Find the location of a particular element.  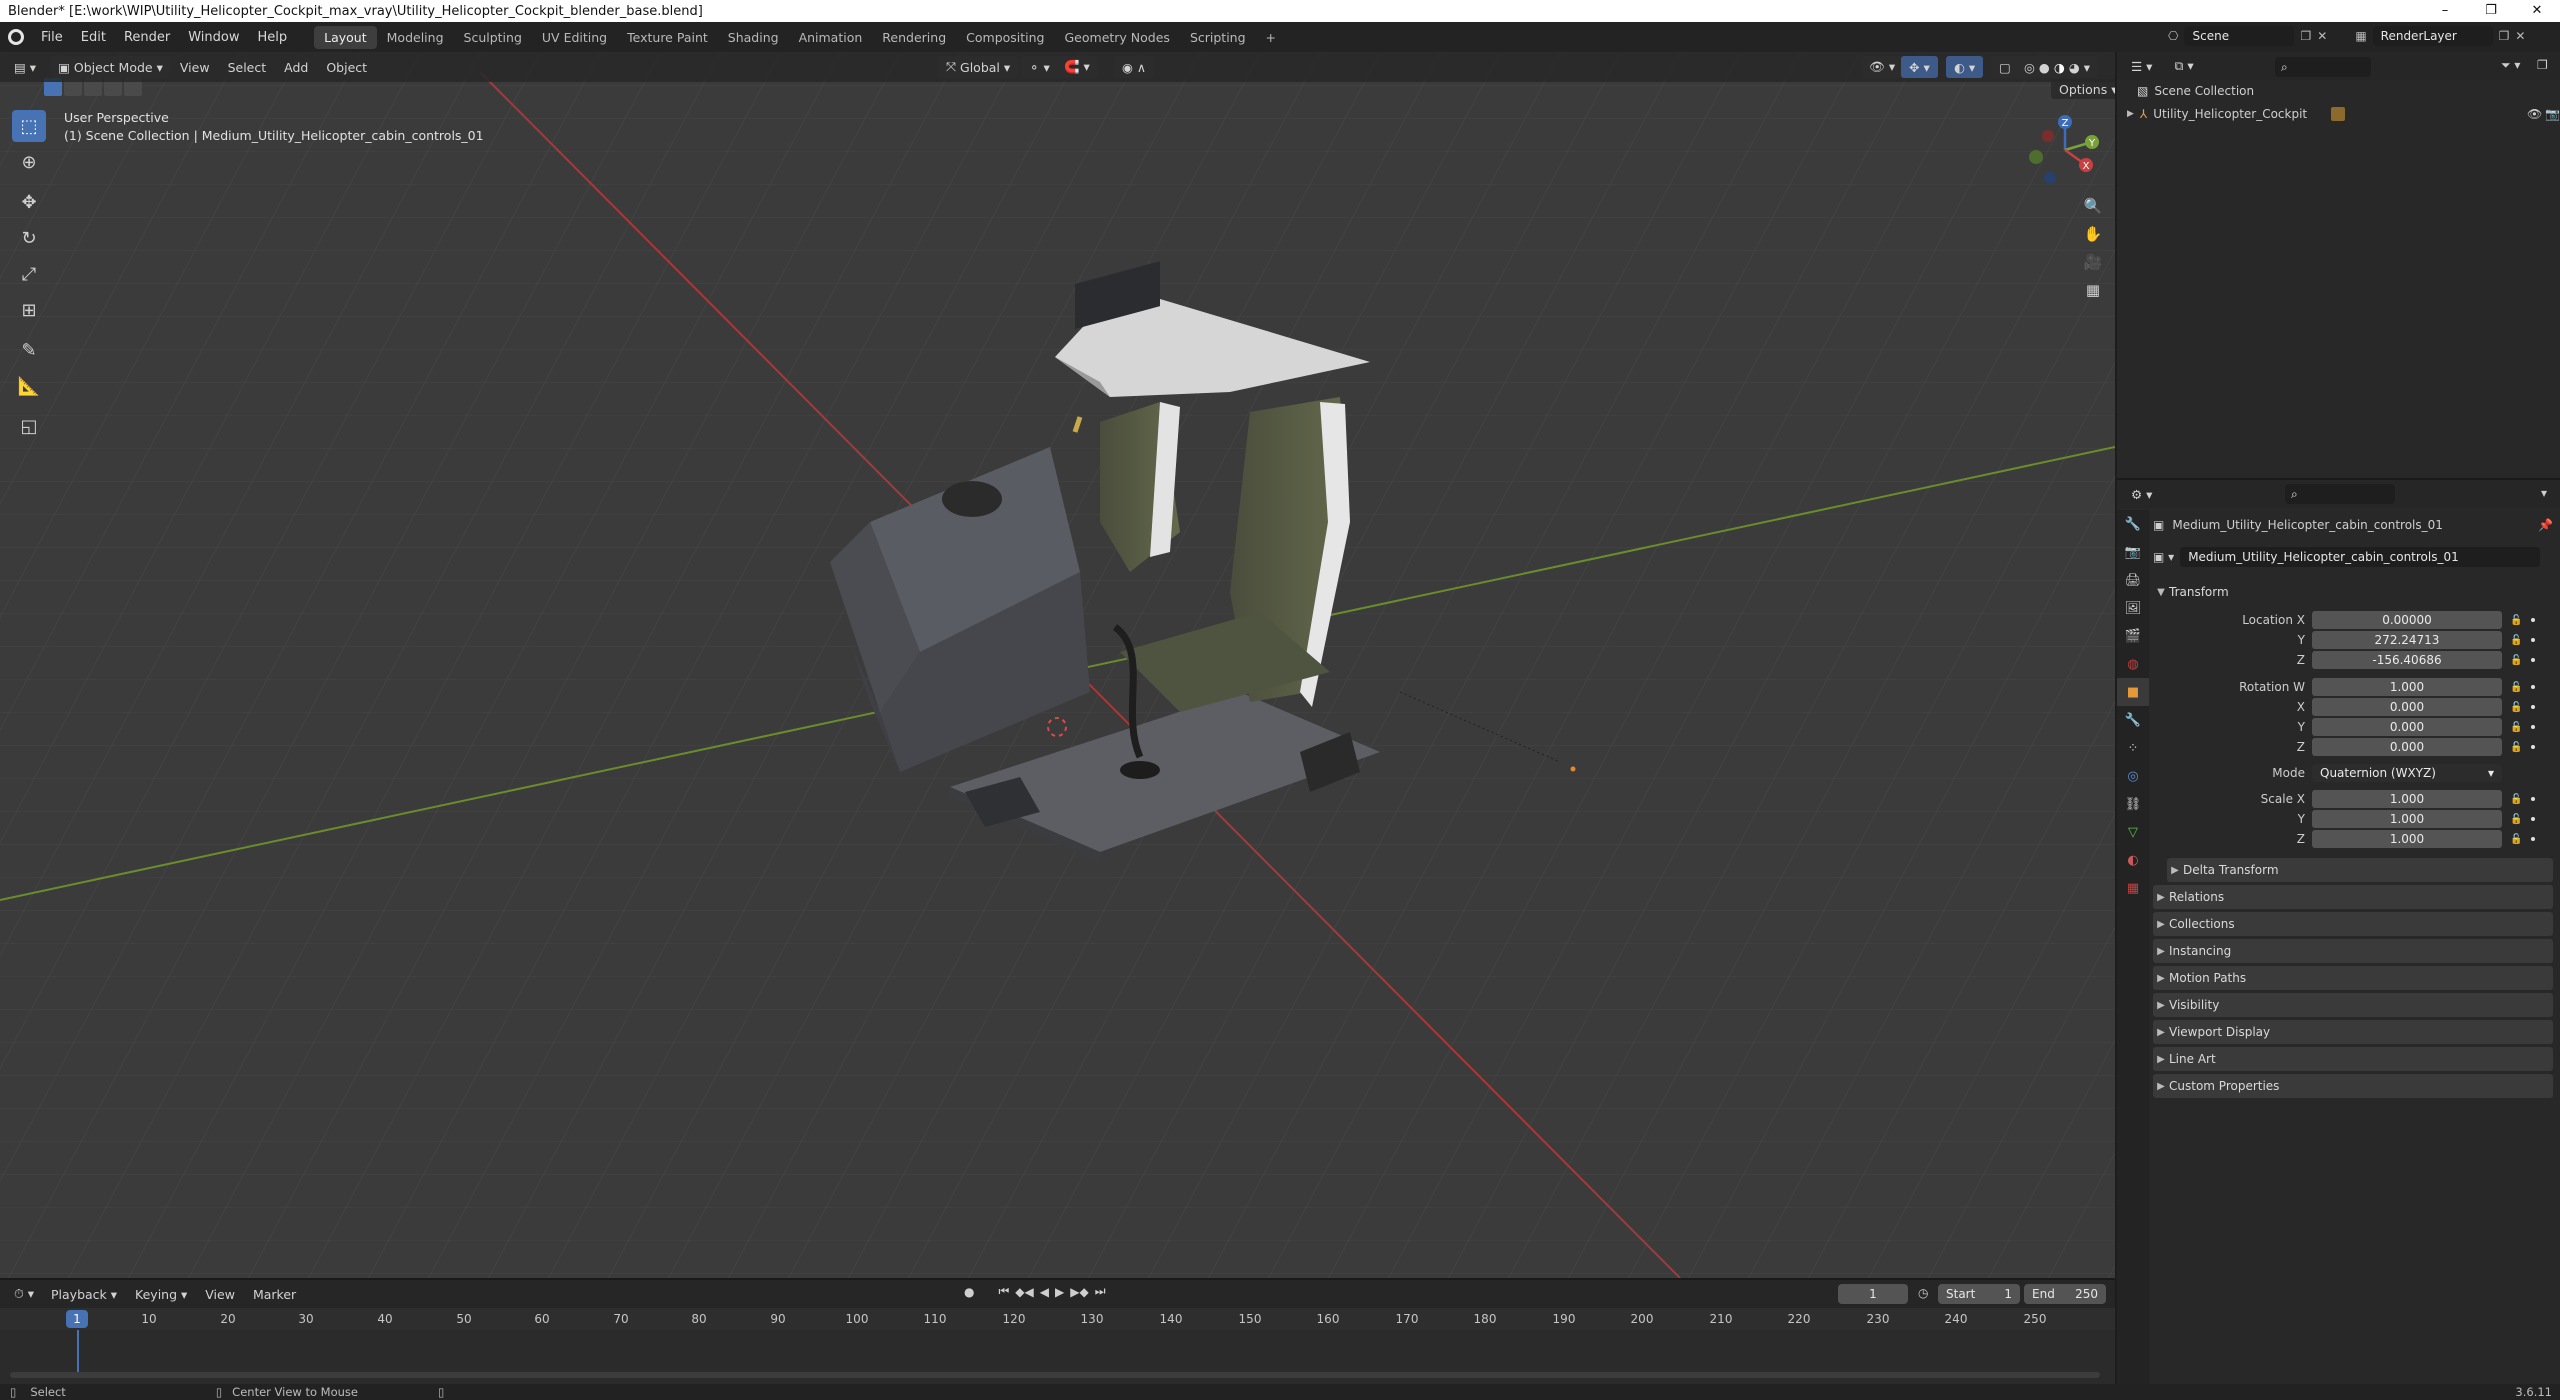

proportional-edit-icon: ◉ ∧ is located at coordinates (1134, 67).